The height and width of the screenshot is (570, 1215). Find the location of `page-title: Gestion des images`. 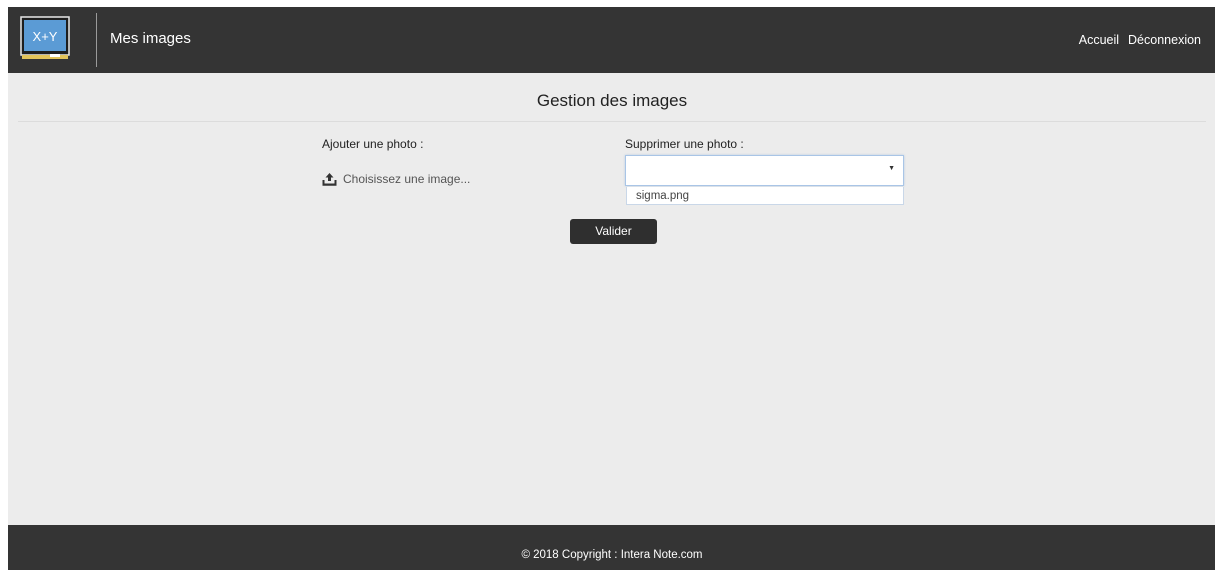

page-title: Gestion des images is located at coordinates (612, 100).